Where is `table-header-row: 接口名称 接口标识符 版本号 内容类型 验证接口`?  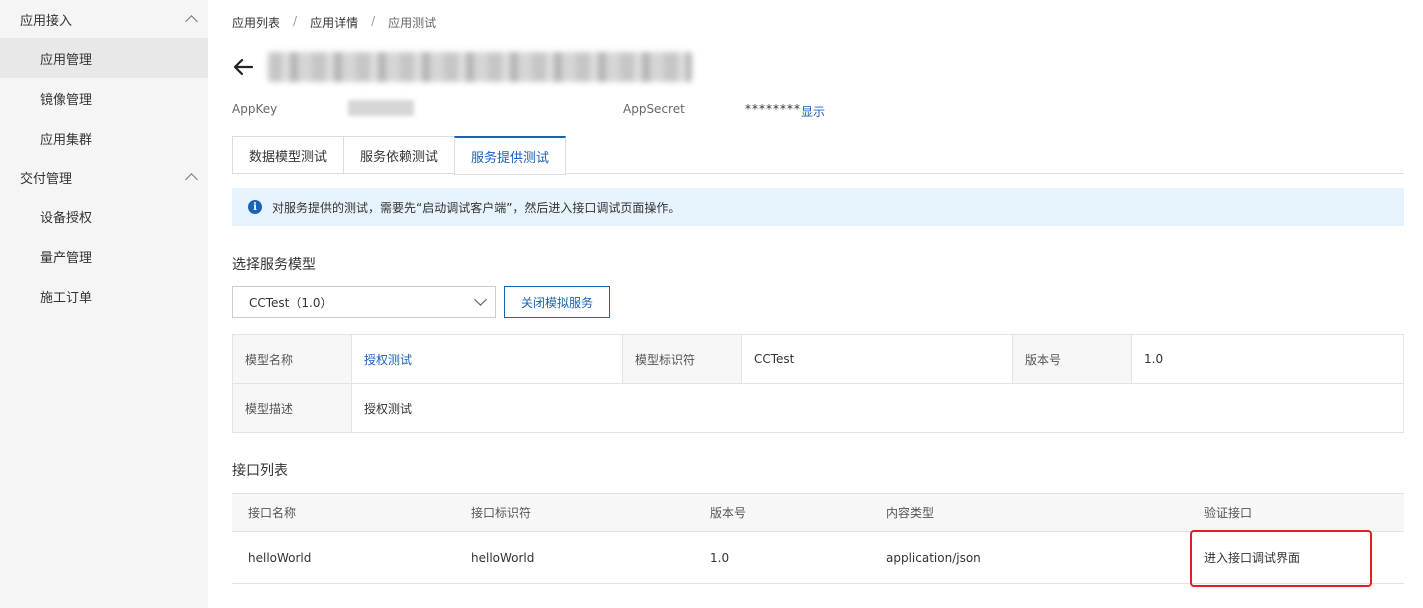 table-header-row: 接口名称 接口标识符 版本号 内容类型 验证接口 is located at coordinates (818, 512).